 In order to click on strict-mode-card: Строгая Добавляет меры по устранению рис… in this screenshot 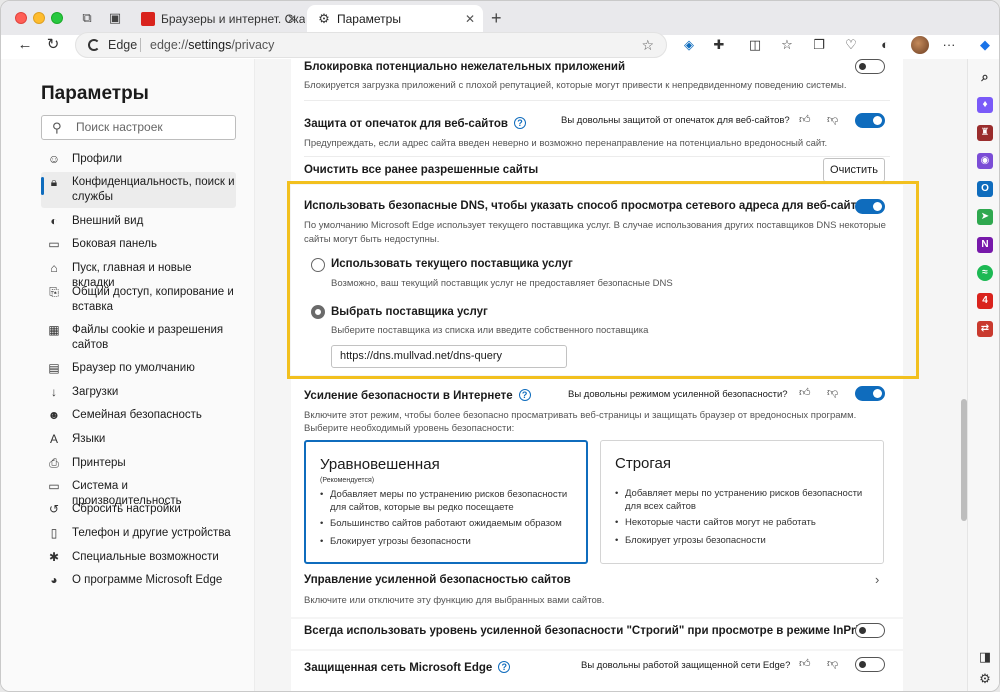, I will do `click(742, 502)`.